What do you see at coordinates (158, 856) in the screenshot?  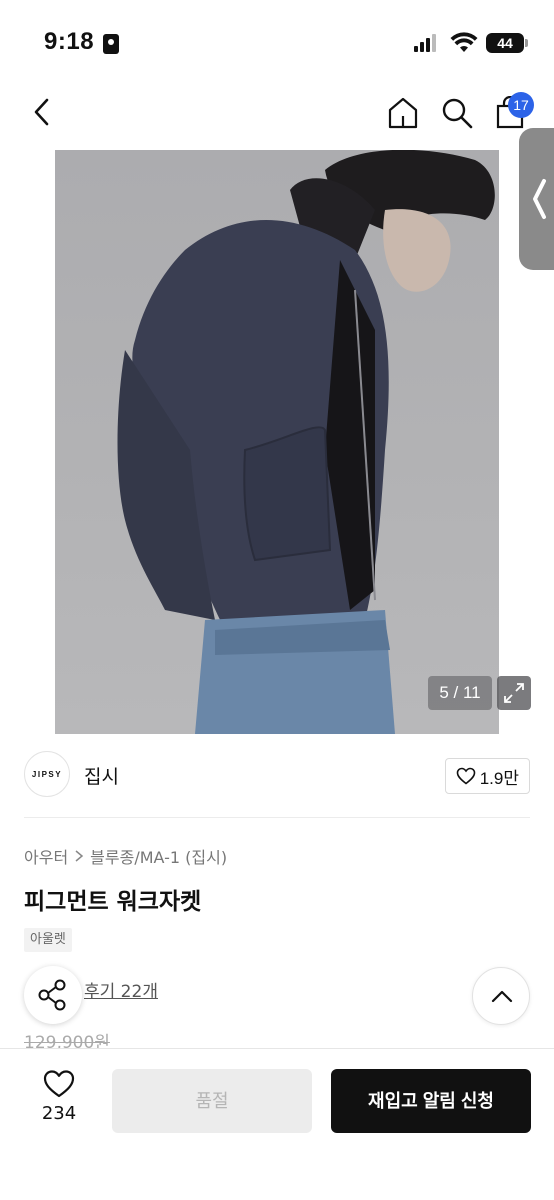 I see `breadcrumb-item: 블루종/MA-1 (집시)` at bounding box center [158, 856].